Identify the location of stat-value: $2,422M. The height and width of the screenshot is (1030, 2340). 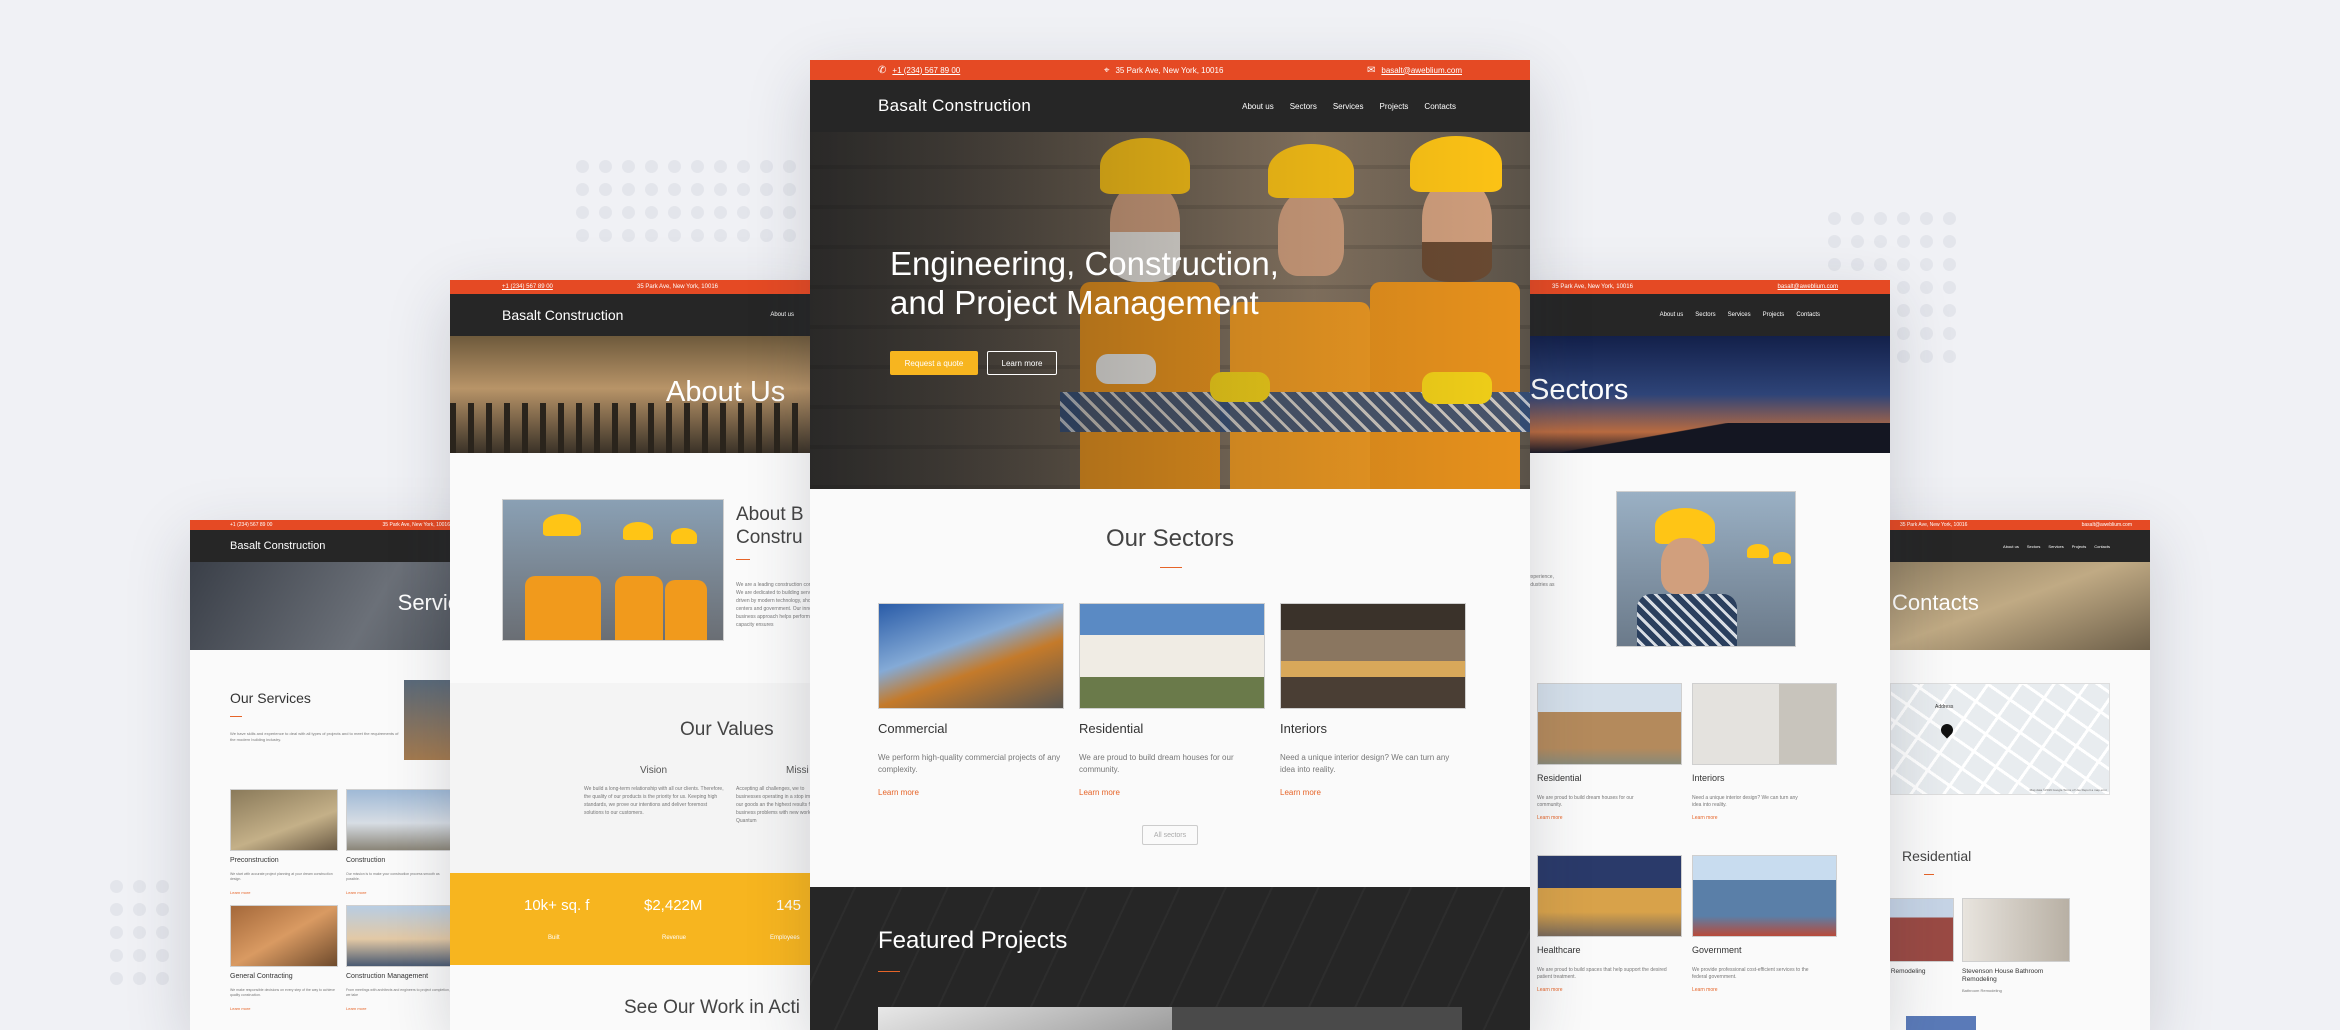
(673, 905).